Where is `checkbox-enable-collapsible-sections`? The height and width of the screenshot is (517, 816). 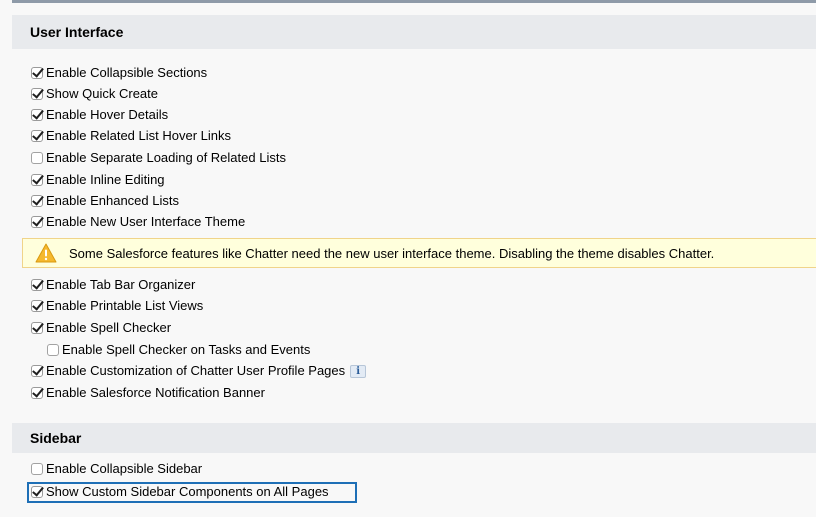 checkbox-enable-collapsible-sections is located at coordinates (37, 73).